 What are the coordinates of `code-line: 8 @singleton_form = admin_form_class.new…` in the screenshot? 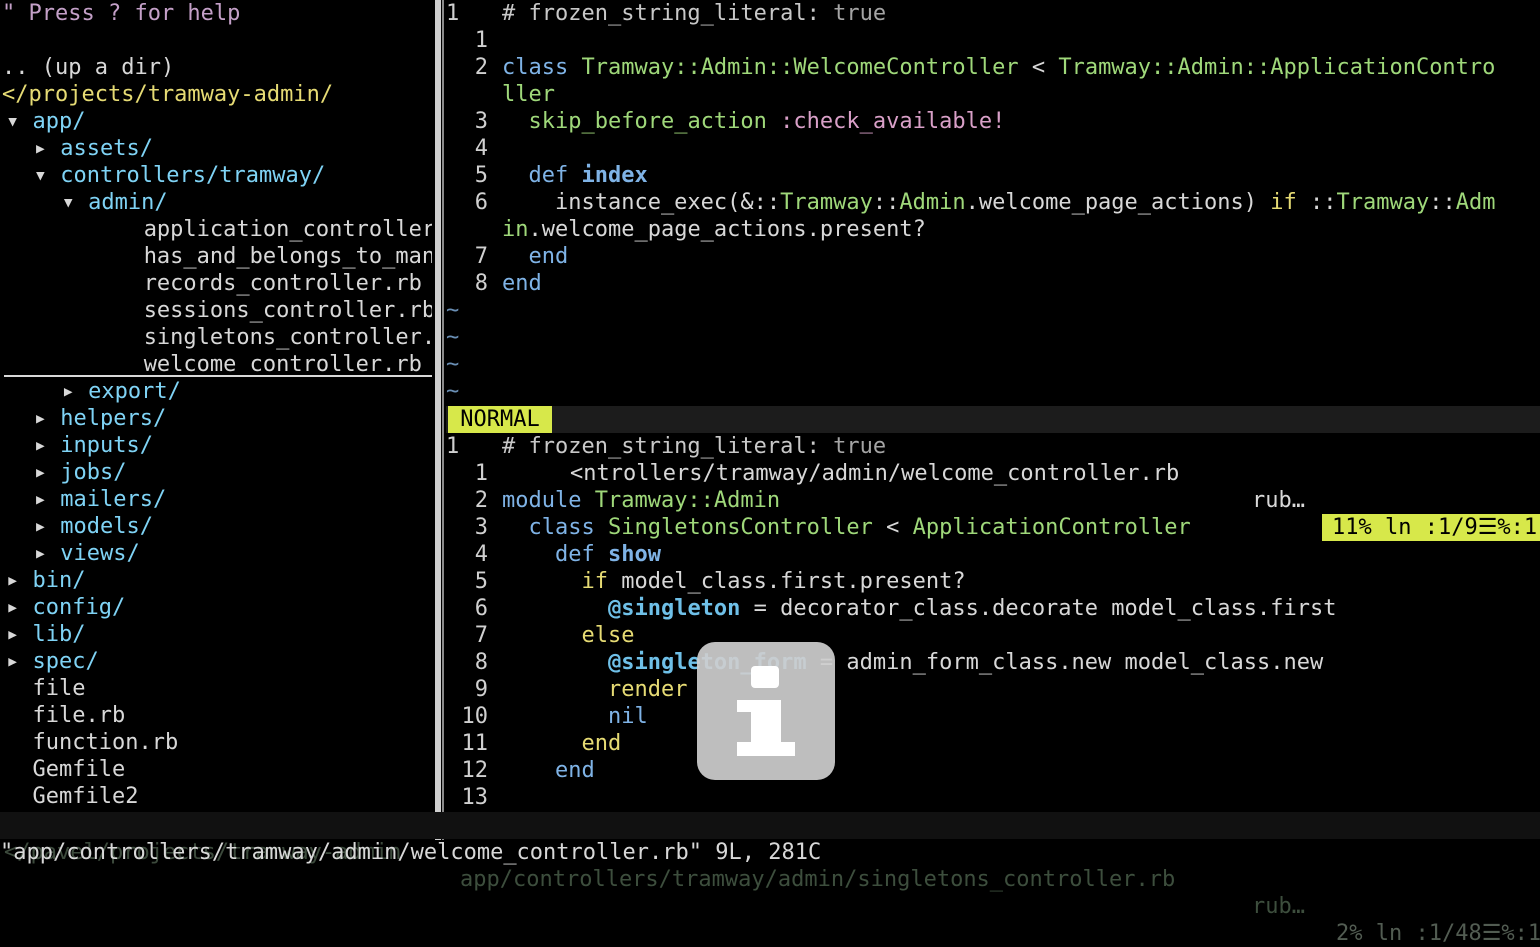 It's located at (993, 662).